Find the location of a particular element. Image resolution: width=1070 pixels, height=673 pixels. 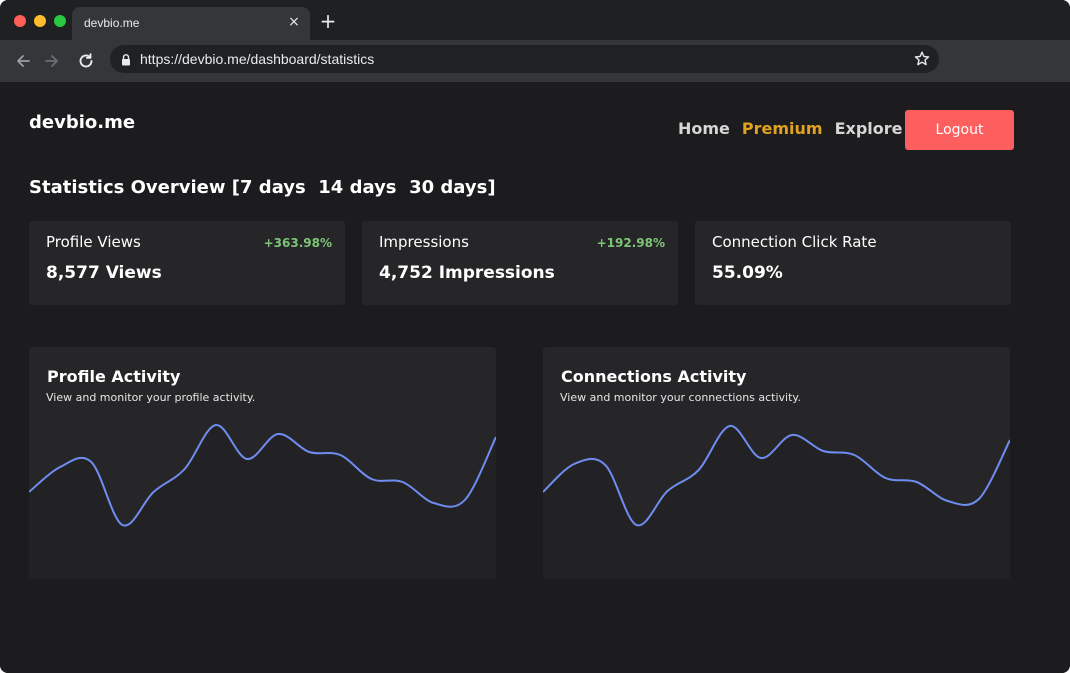

main-nav: Home Premium Explore is located at coordinates (790, 130).